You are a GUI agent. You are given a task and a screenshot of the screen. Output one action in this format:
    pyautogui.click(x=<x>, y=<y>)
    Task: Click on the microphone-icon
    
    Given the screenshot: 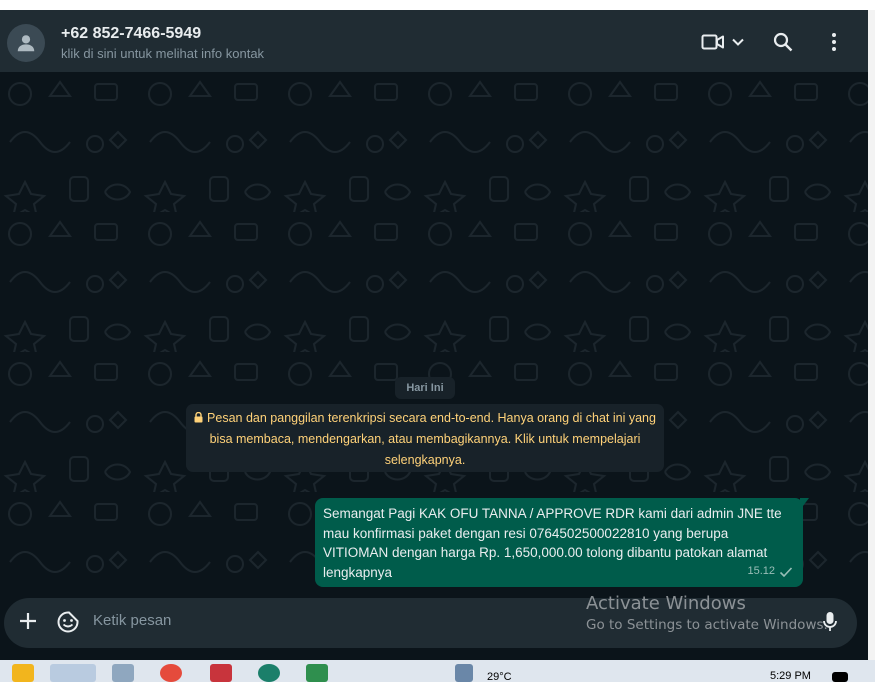 What is the action you would take?
    pyautogui.click(x=830, y=621)
    